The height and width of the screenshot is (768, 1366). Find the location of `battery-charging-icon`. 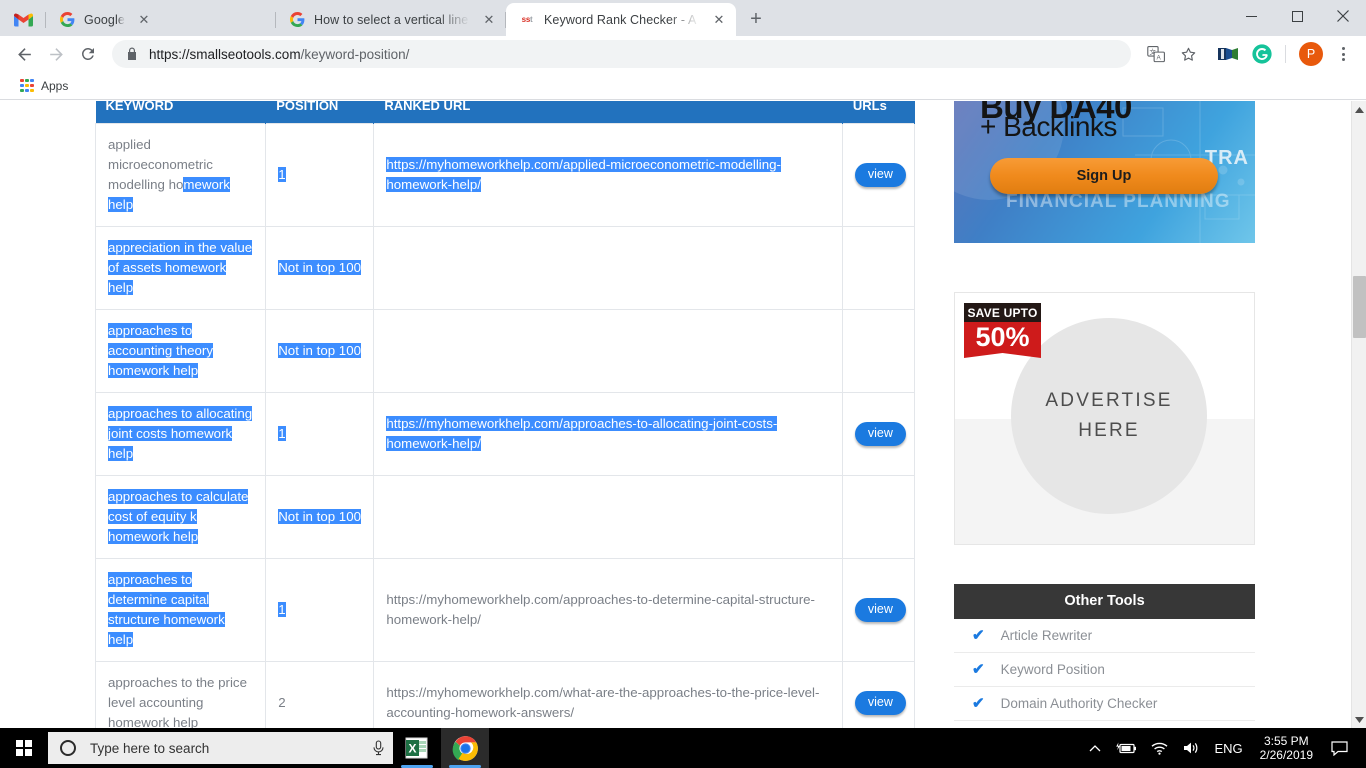

battery-charging-icon is located at coordinates (1126, 748).